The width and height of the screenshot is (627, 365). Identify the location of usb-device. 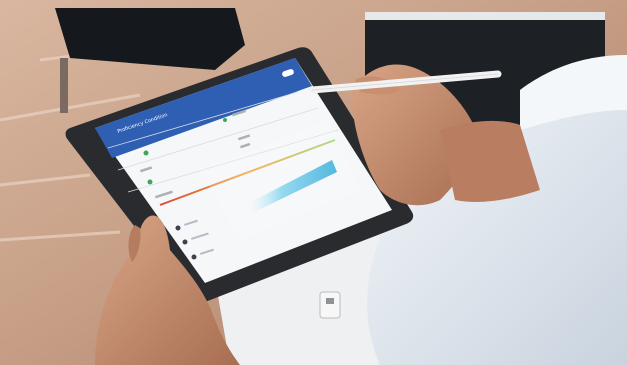
(330, 305).